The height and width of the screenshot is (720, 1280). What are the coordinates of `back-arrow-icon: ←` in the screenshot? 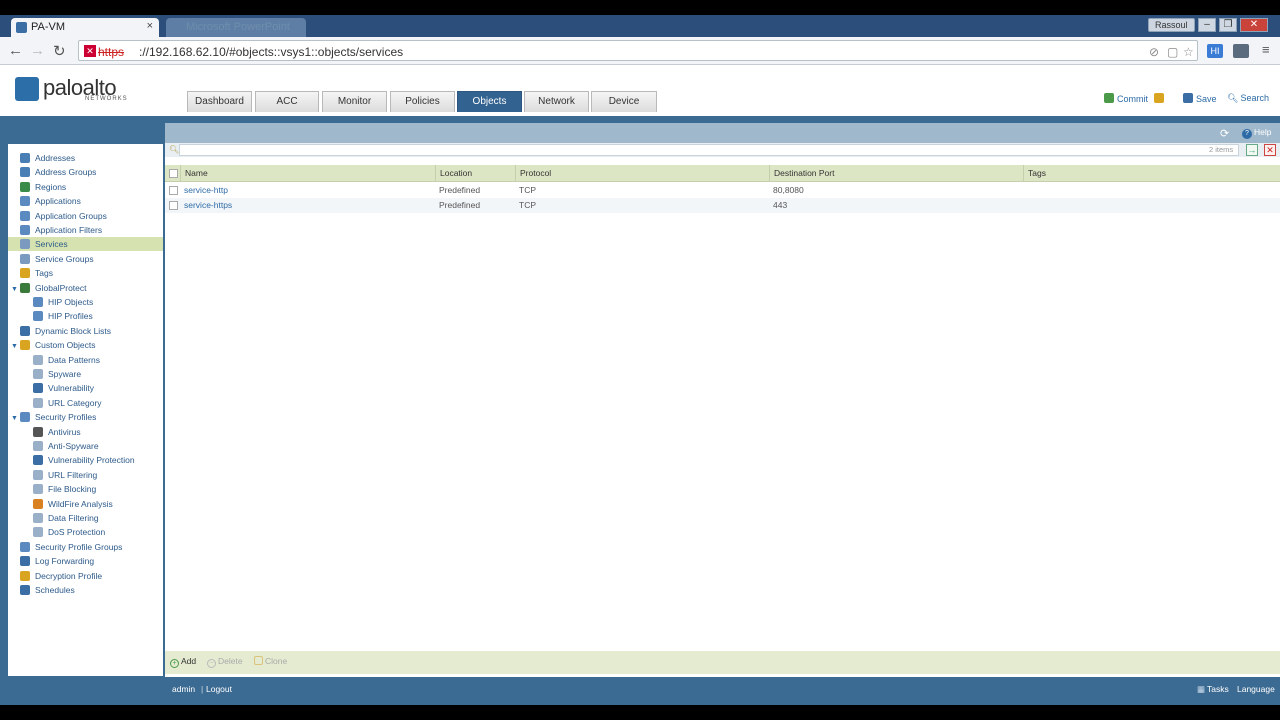 It's located at (15, 50).